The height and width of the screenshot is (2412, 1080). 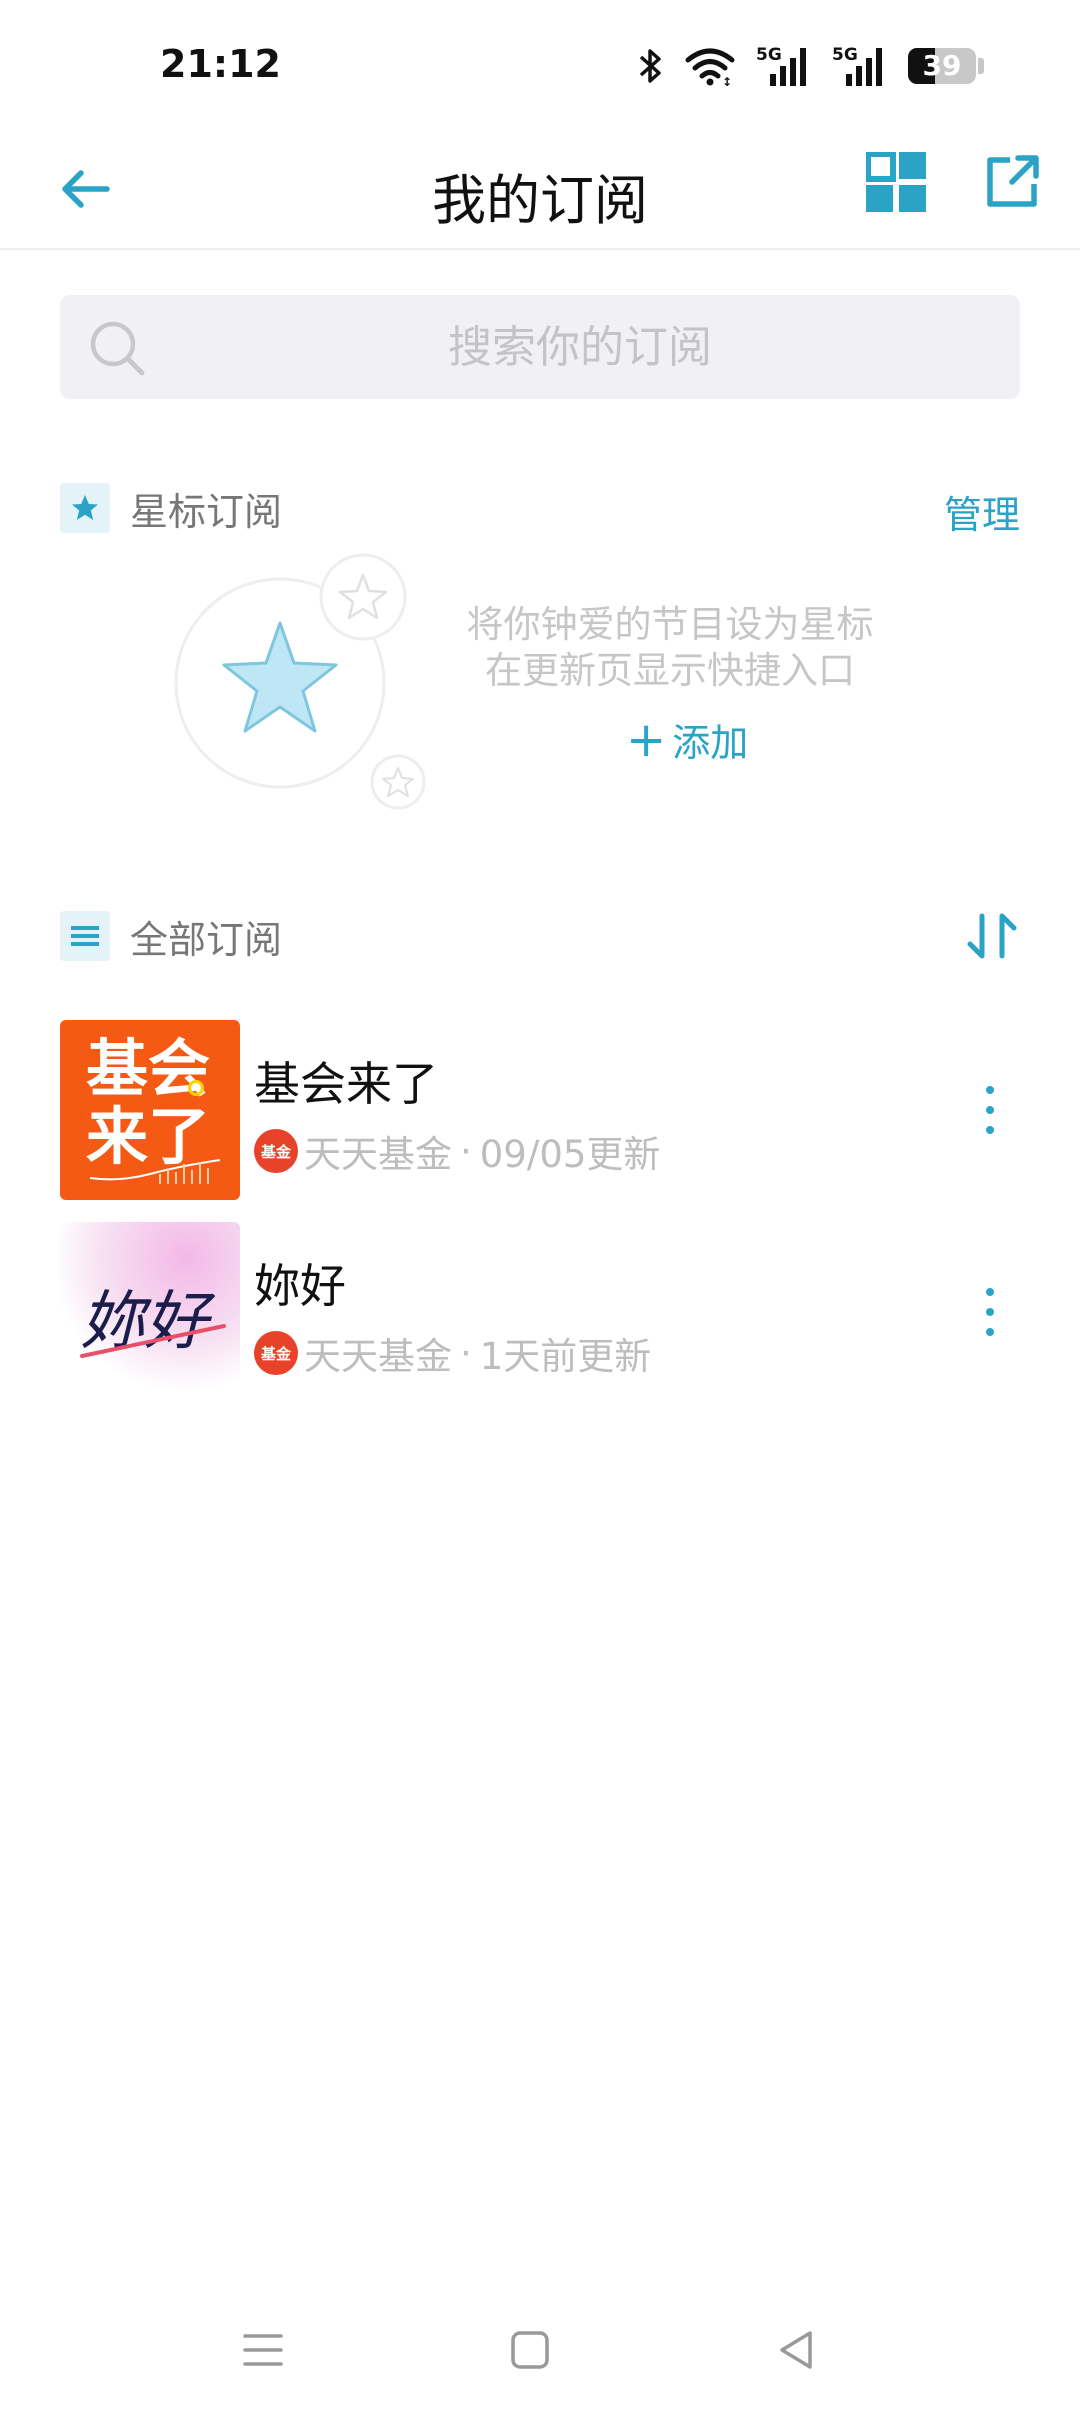 What do you see at coordinates (540, 1110) in the screenshot?
I see `subscription-item: 基会 来了 基会来了 基金 天天基金 · 09/05更新` at bounding box center [540, 1110].